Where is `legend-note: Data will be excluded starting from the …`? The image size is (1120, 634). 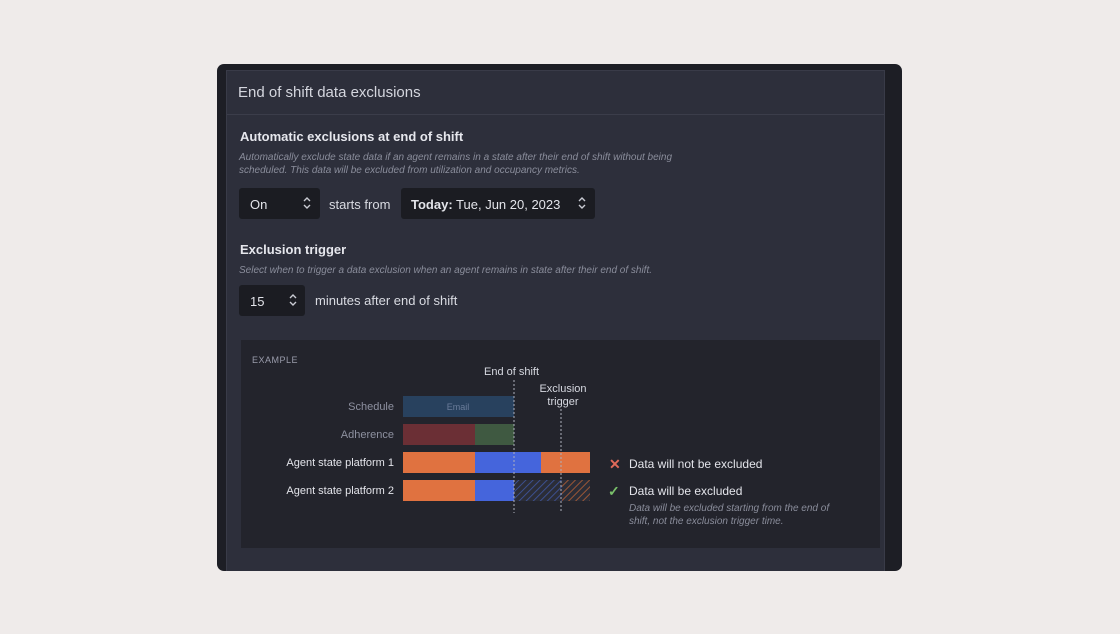
legend-note: Data will be excluded starting from the … is located at coordinates (749, 515).